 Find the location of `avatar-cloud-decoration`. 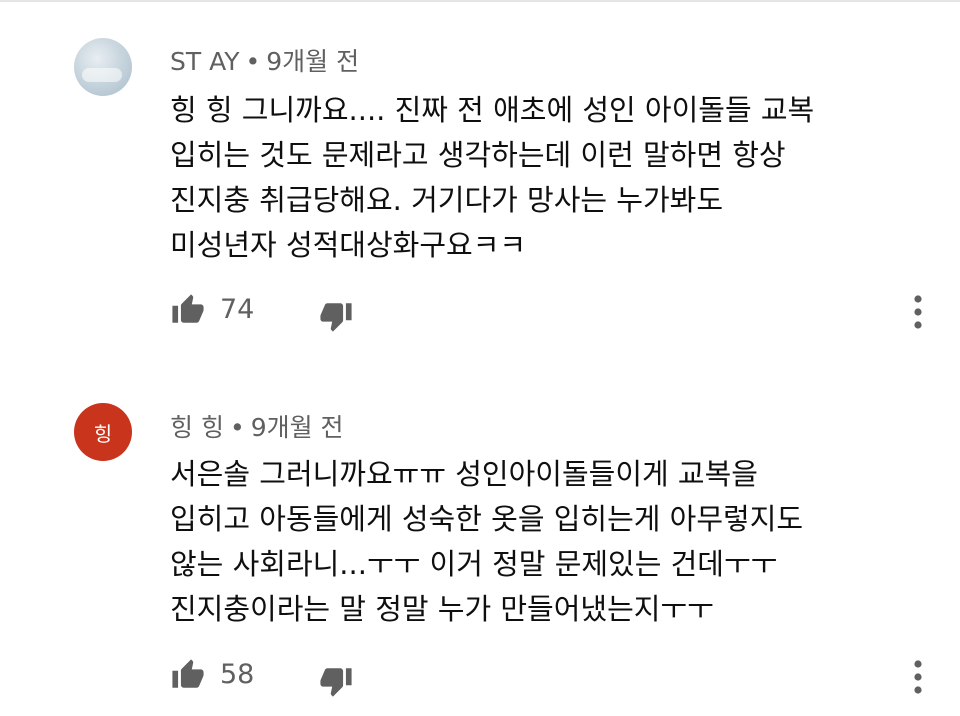

avatar-cloud-decoration is located at coordinates (102, 75).